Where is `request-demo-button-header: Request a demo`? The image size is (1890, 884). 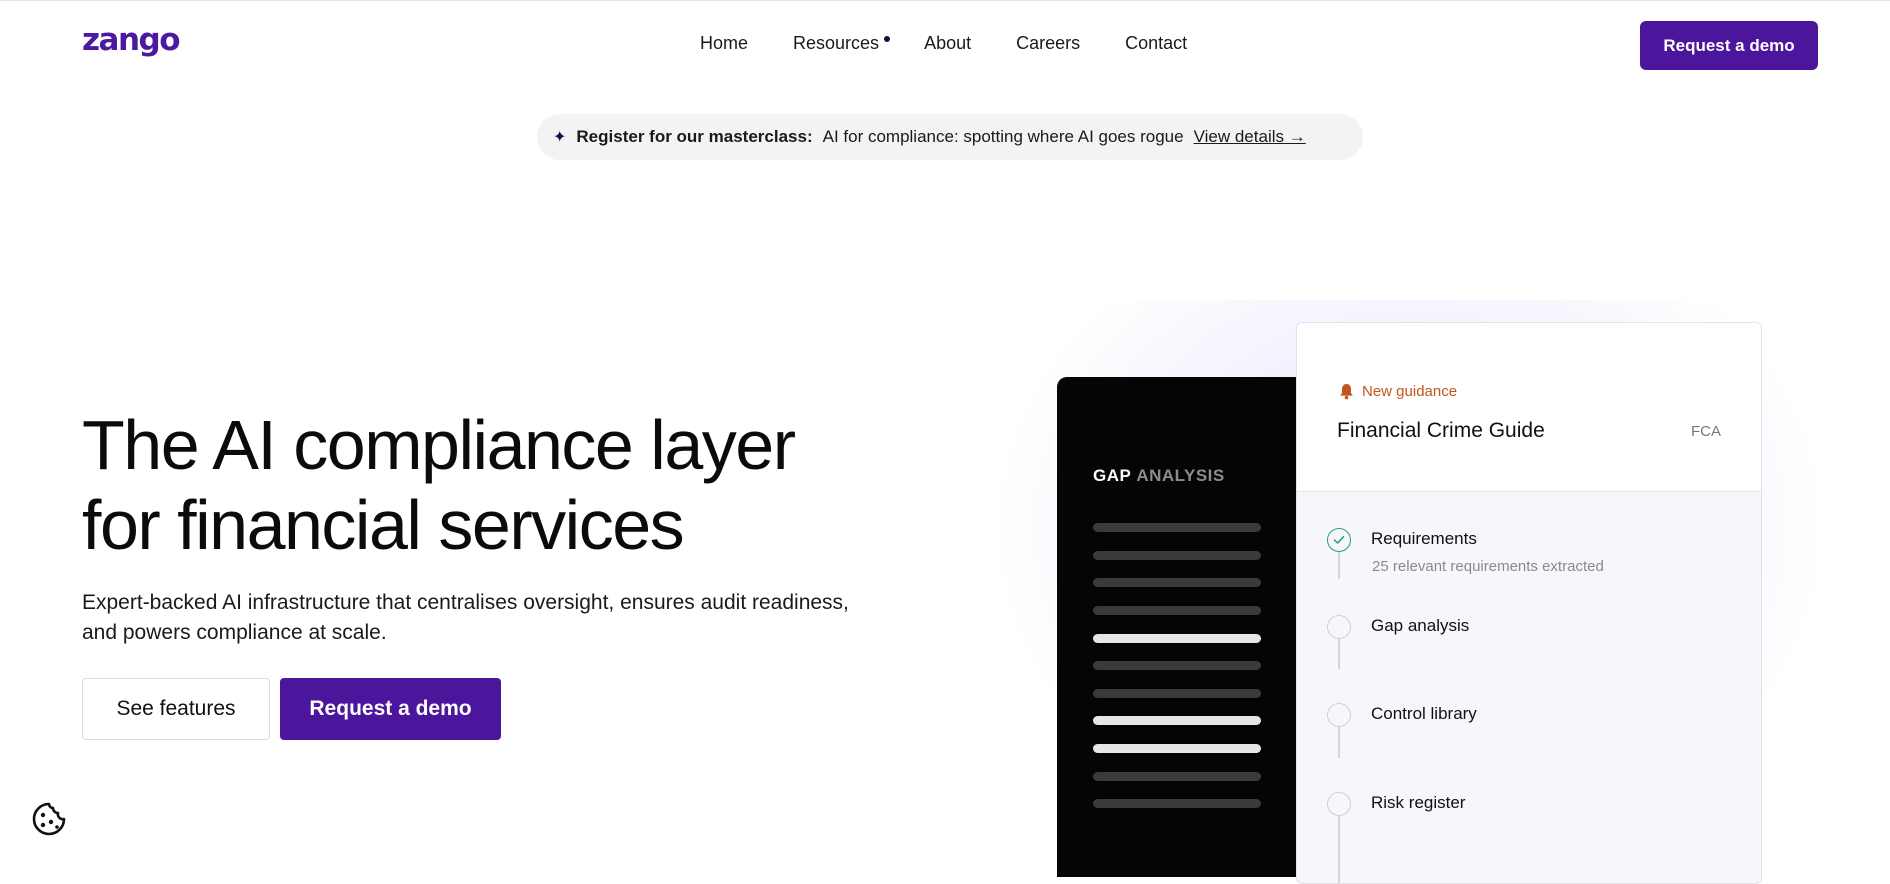 request-demo-button-header: Request a demo is located at coordinates (1729, 45).